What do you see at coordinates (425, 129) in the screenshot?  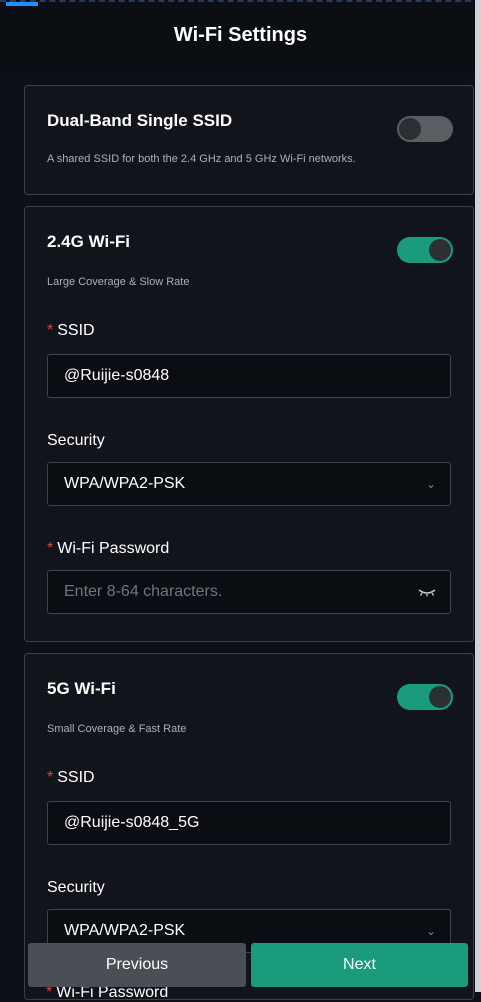 I see `dual-band-toggle` at bounding box center [425, 129].